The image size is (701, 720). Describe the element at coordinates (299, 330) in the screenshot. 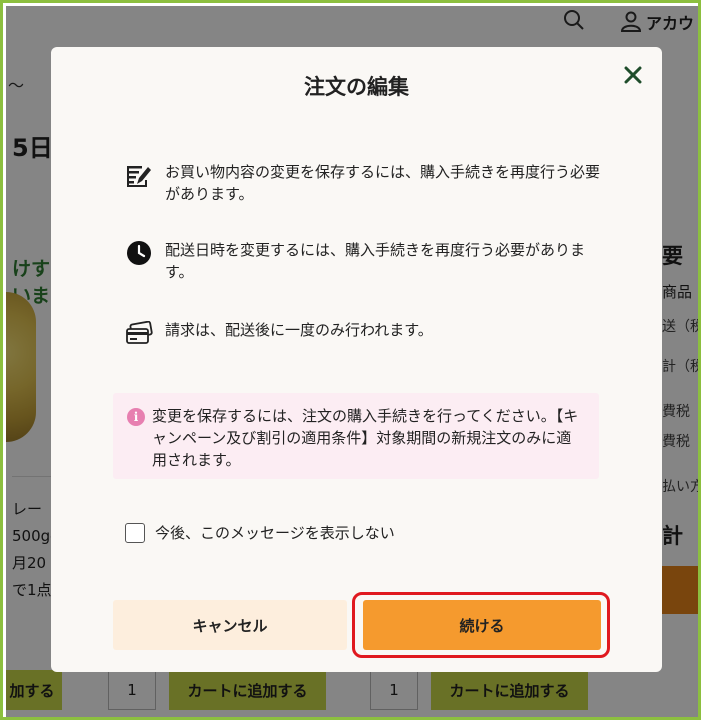

I see `info-text: 請求は、配送後に一度のみ行われます。` at that location.